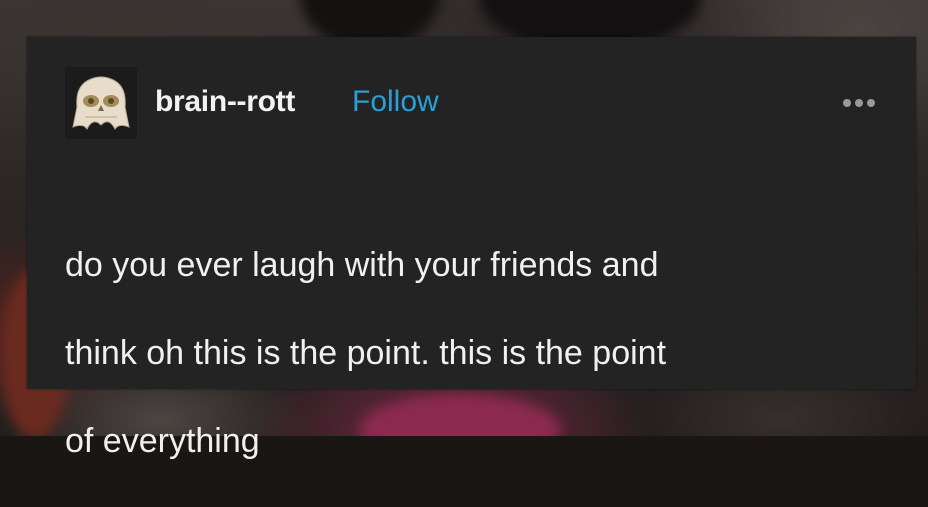 This screenshot has height=507, width=928. I want to click on skull-avatar-icon, so click(101, 103).